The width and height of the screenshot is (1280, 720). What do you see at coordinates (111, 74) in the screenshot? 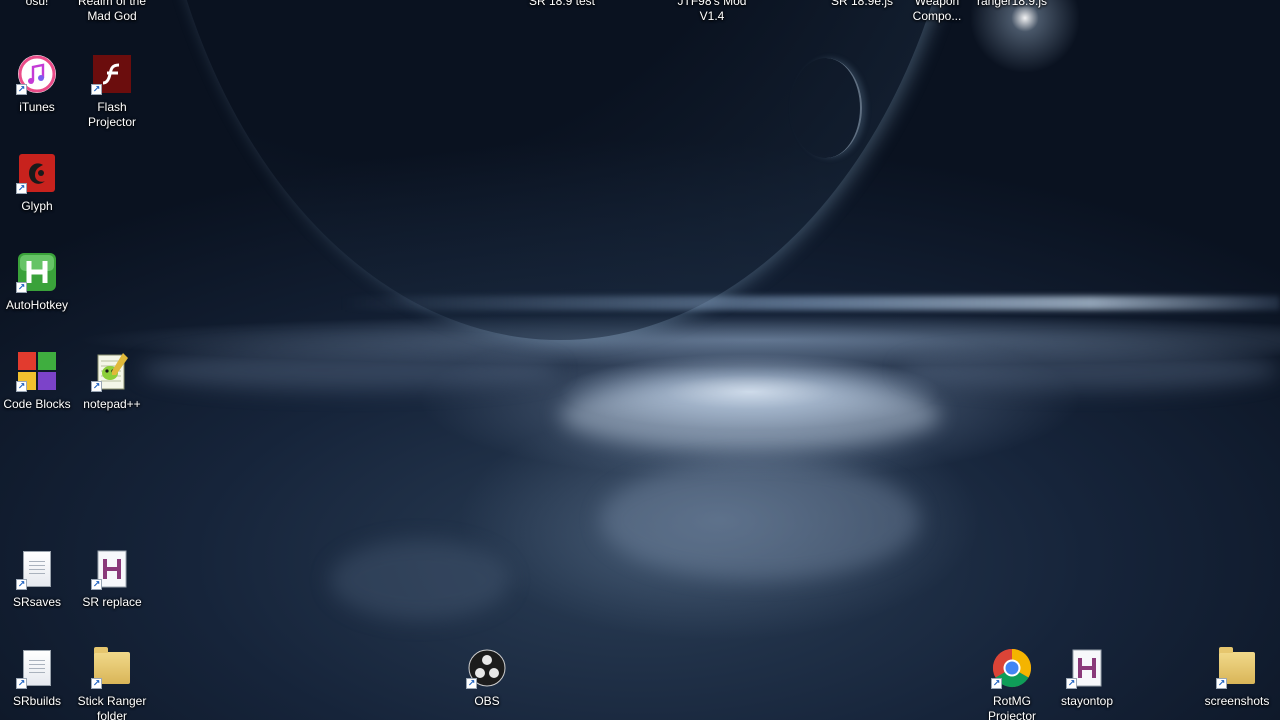
I see `flash-icon: ↗` at bounding box center [111, 74].